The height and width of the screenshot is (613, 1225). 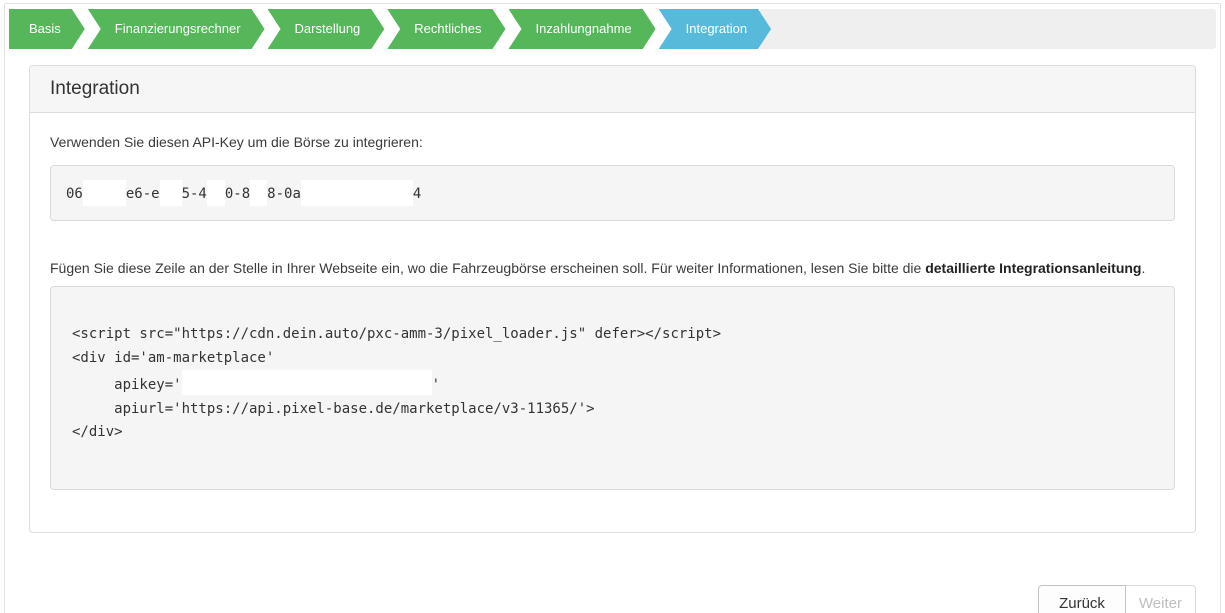 What do you see at coordinates (602, 598) in the screenshot?
I see `wizard-nav-actions: Zurück Weiter` at bounding box center [602, 598].